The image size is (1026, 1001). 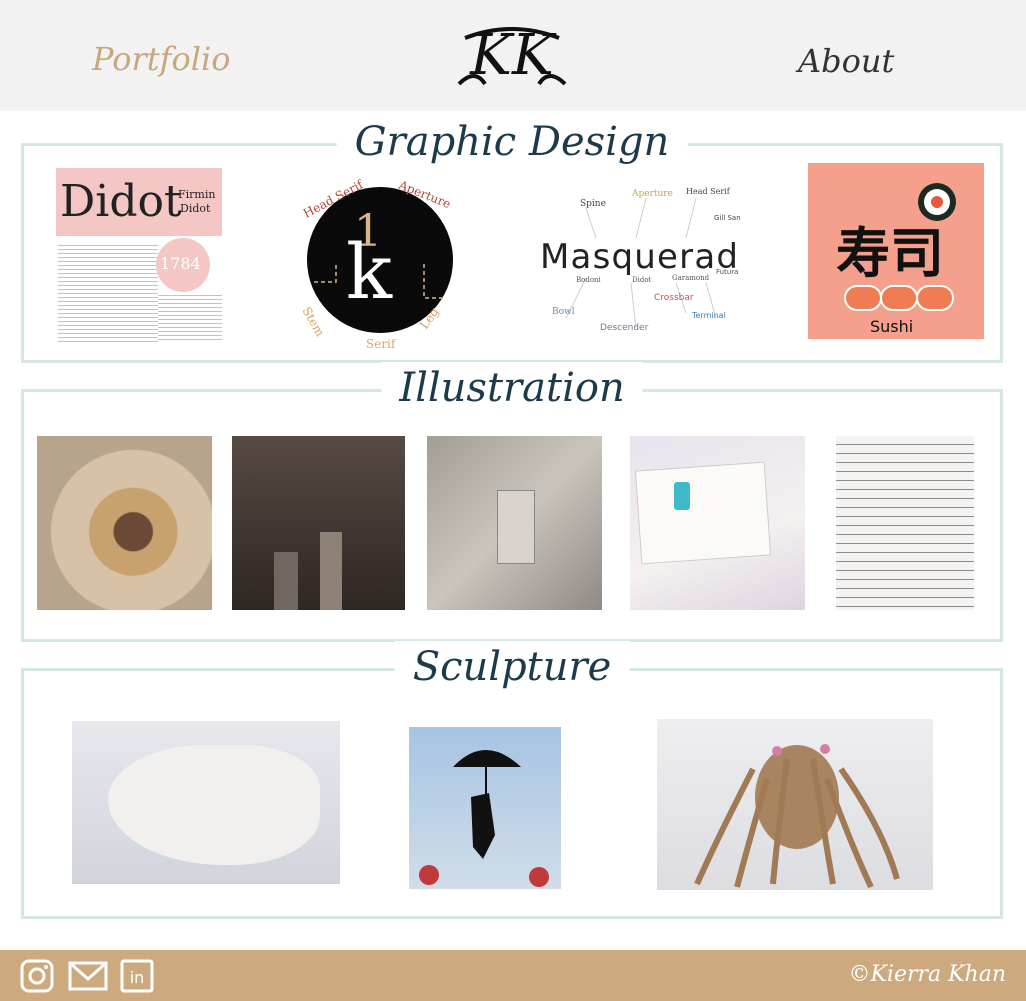 What do you see at coordinates (691, 278) in the screenshot?
I see `svg-text: Garamond` at bounding box center [691, 278].